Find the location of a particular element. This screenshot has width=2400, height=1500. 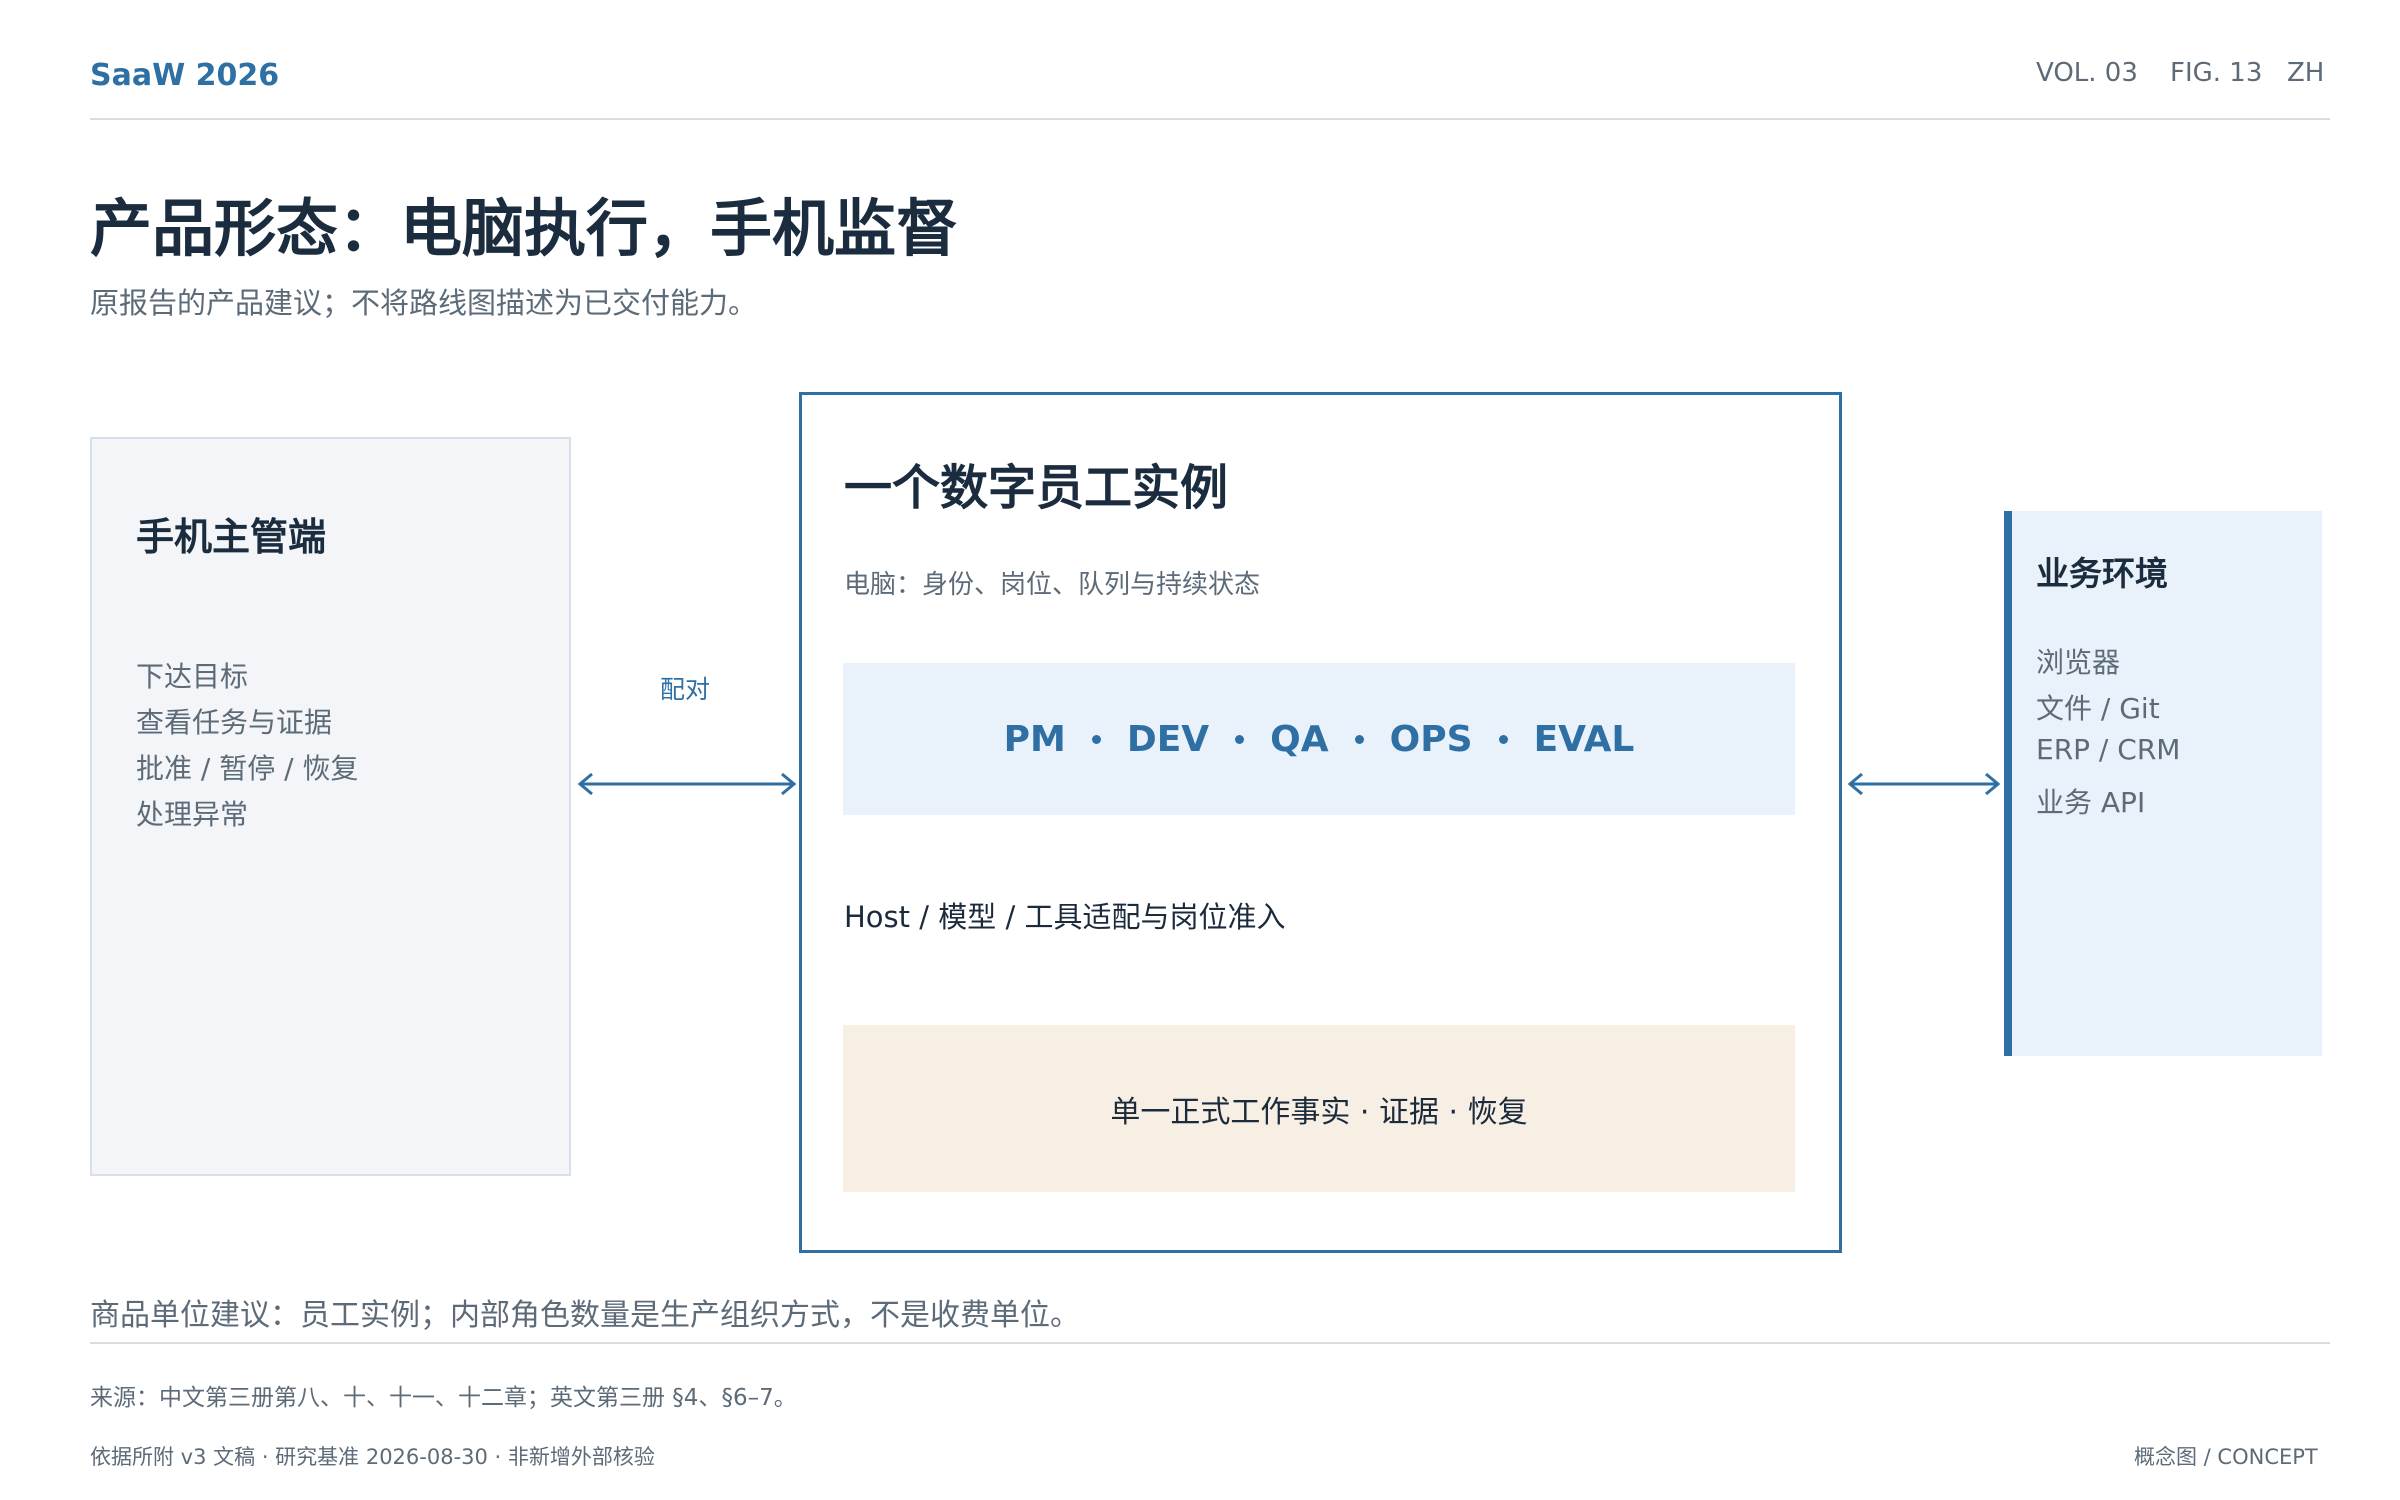

brand-label: SaaW 2026 is located at coordinates (185, 75).